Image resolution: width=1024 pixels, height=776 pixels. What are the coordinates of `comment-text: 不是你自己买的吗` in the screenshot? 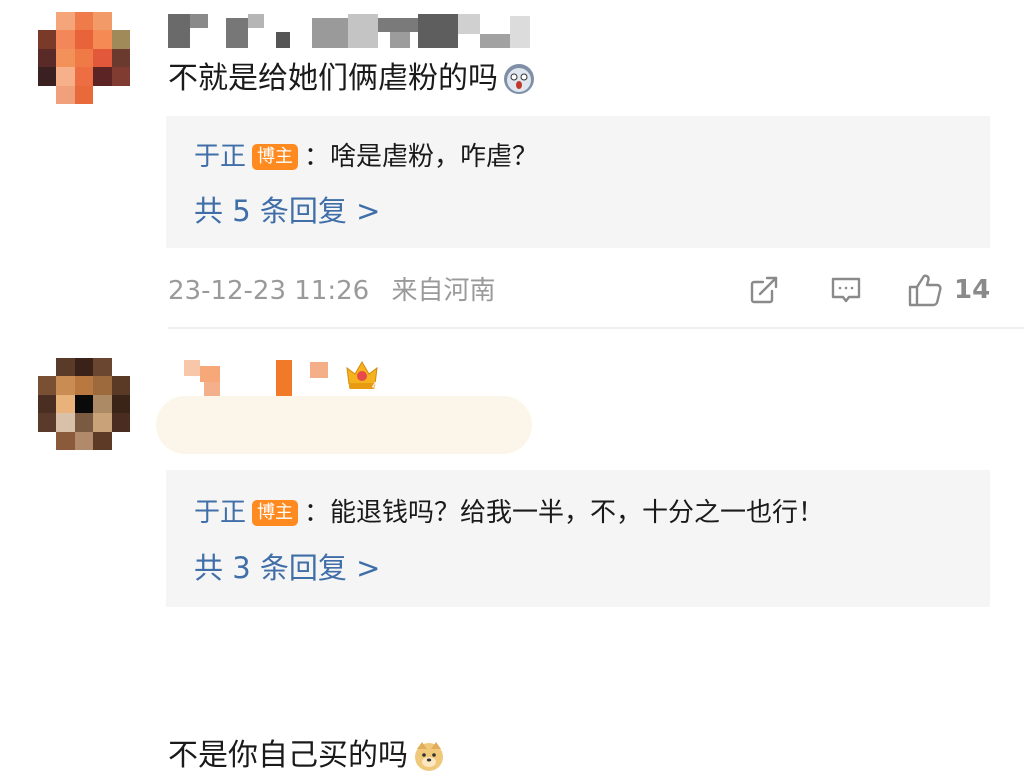 It's located at (307, 756).